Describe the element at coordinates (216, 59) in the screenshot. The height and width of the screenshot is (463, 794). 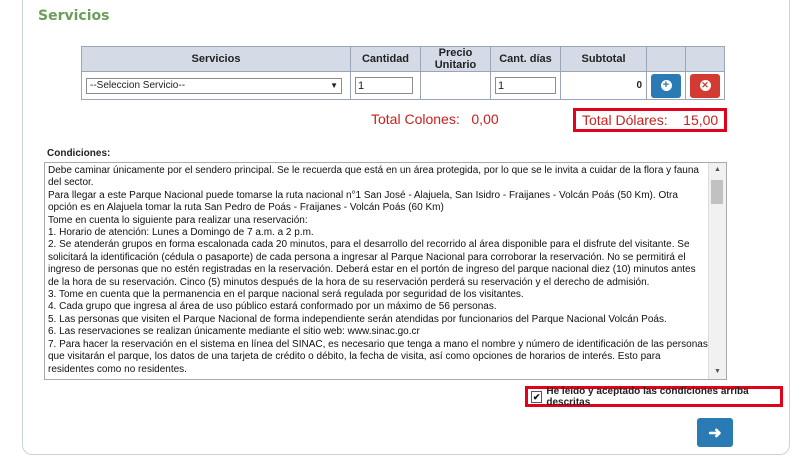
I see `header-servicios: Servicios` at that location.